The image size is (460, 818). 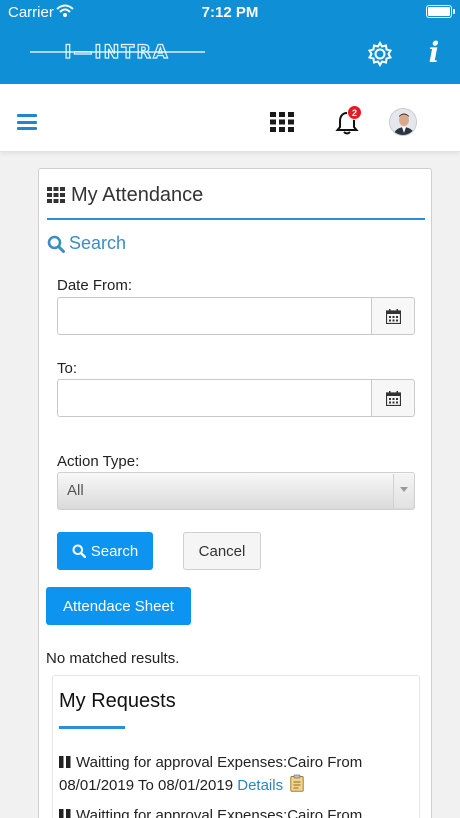 I want to click on date-to-label: To:, so click(x=67, y=368).